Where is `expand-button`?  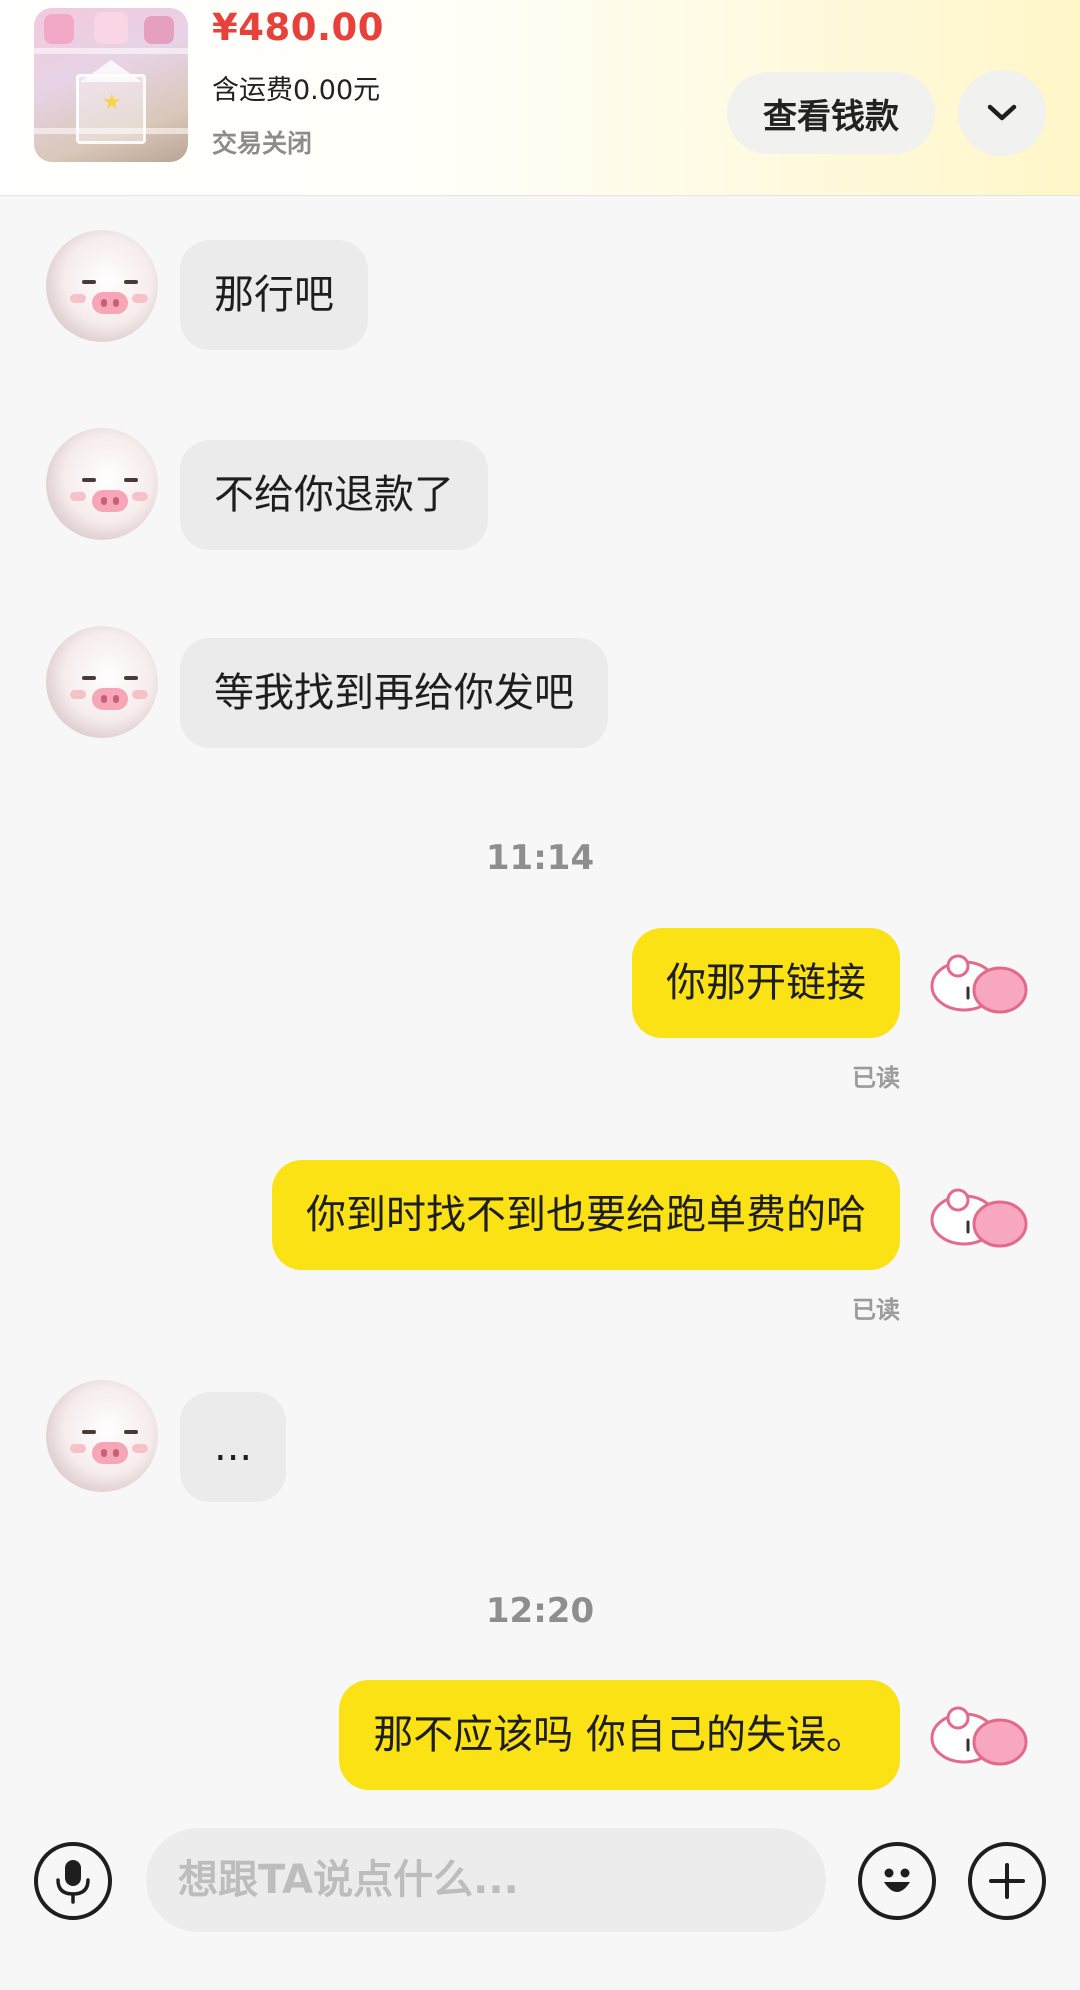
expand-button is located at coordinates (1002, 113).